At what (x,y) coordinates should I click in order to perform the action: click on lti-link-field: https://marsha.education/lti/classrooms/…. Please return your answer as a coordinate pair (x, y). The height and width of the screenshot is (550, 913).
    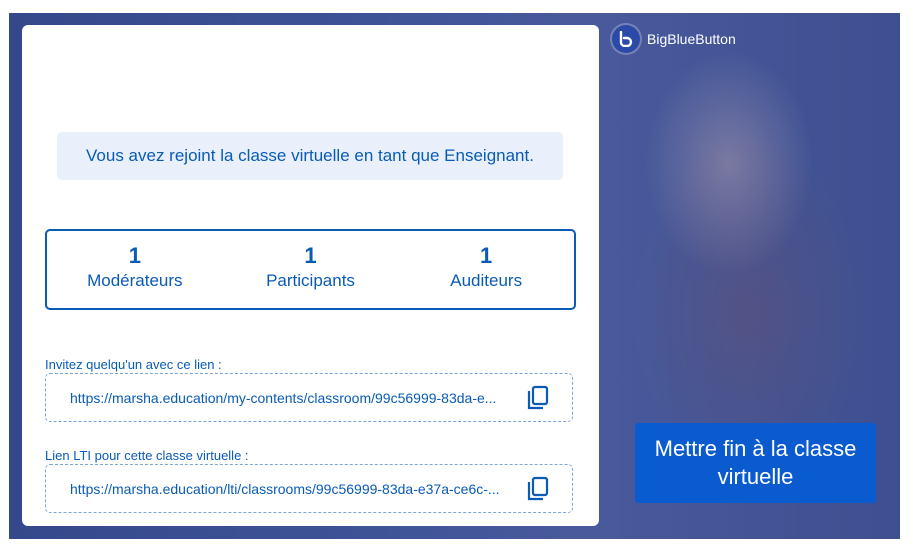
    Looking at the image, I should click on (309, 488).